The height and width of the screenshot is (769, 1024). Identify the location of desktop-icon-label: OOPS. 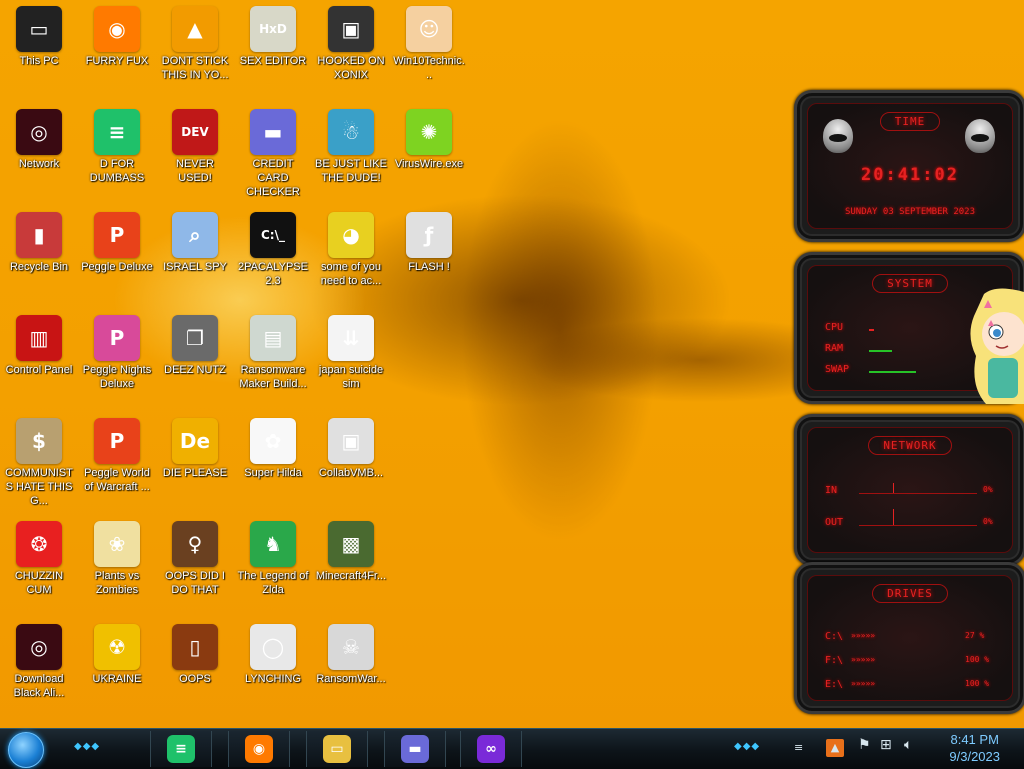
(195, 679).